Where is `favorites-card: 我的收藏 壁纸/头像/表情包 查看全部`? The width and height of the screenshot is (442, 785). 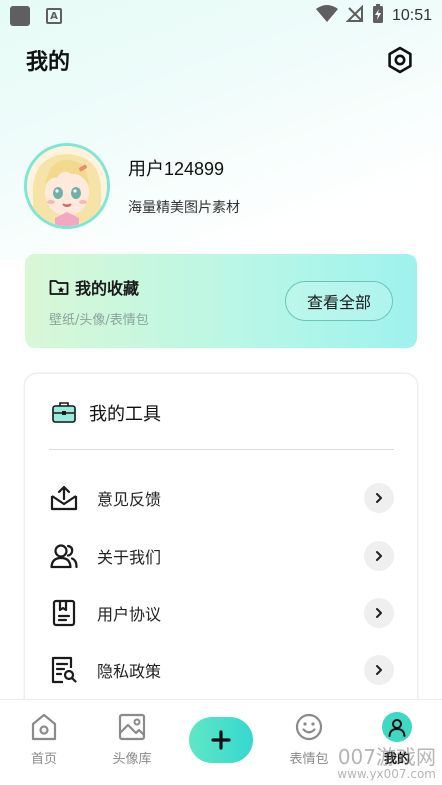
favorites-card: 我的收藏 壁纸/头像/表情包 查看全部 is located at coordinates (221, 301).